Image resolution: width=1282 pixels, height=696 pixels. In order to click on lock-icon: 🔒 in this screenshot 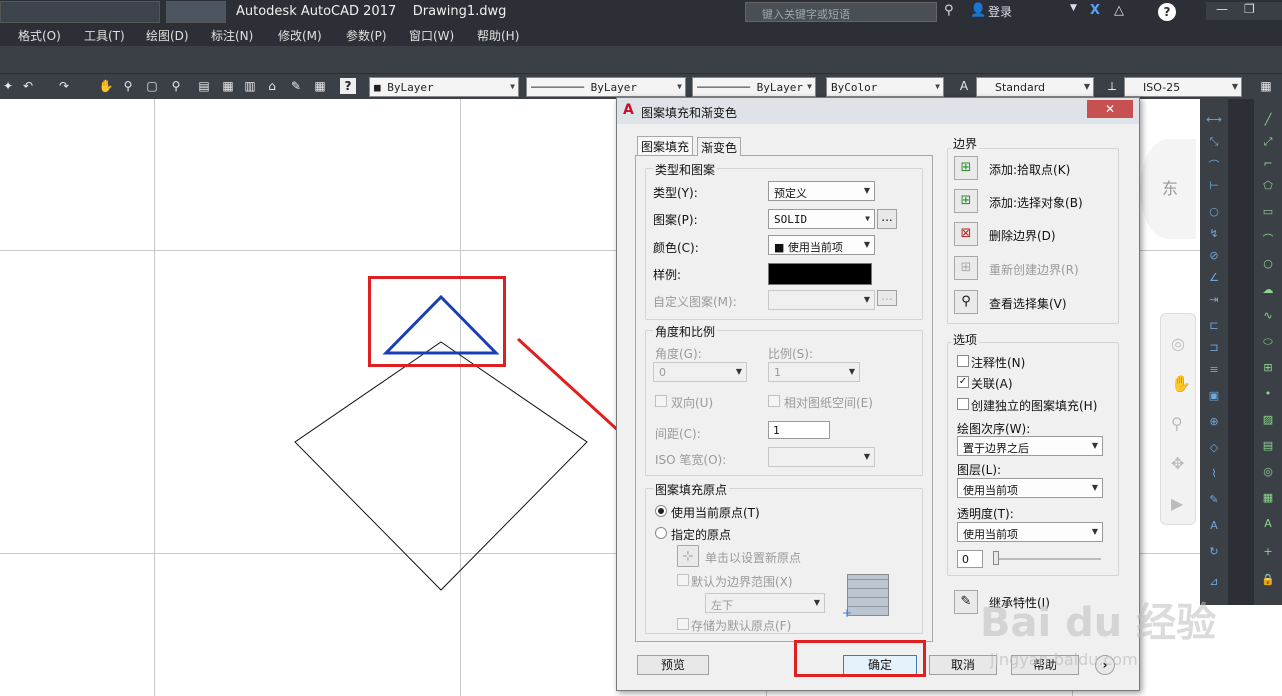, I will do `click(1268, 580)`.